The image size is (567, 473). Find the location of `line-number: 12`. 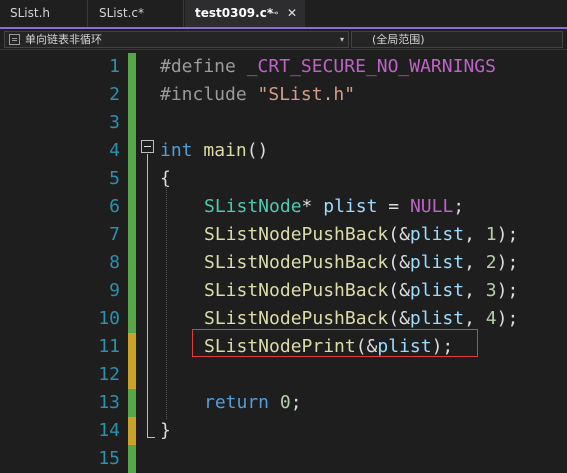

line-number: 12 is located at coordinates (109, 374).